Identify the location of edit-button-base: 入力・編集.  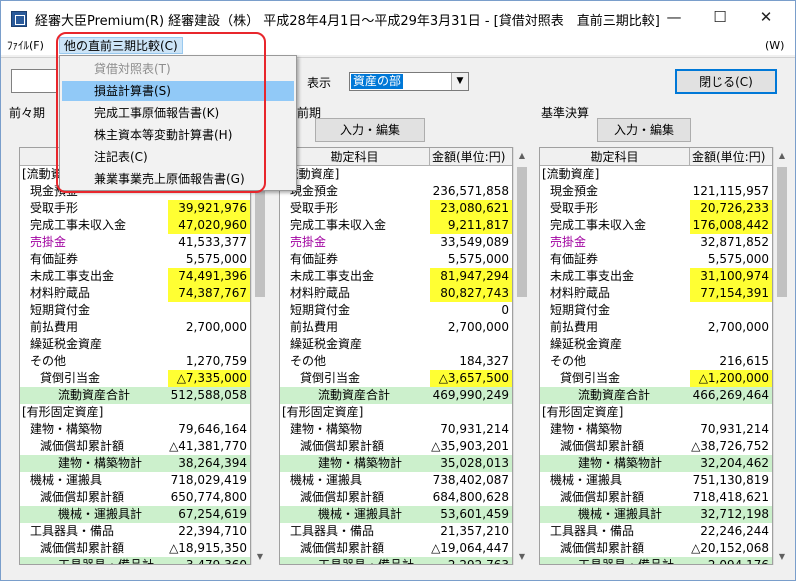
(644, 130).